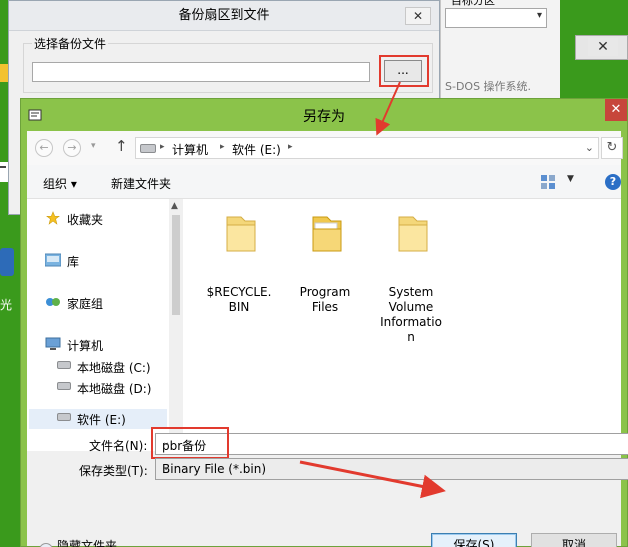  What do you see at coordinates (93, 146) in the screenshot?
I see `recent-locations-icon: ▾` at bounding box center [93, 146].